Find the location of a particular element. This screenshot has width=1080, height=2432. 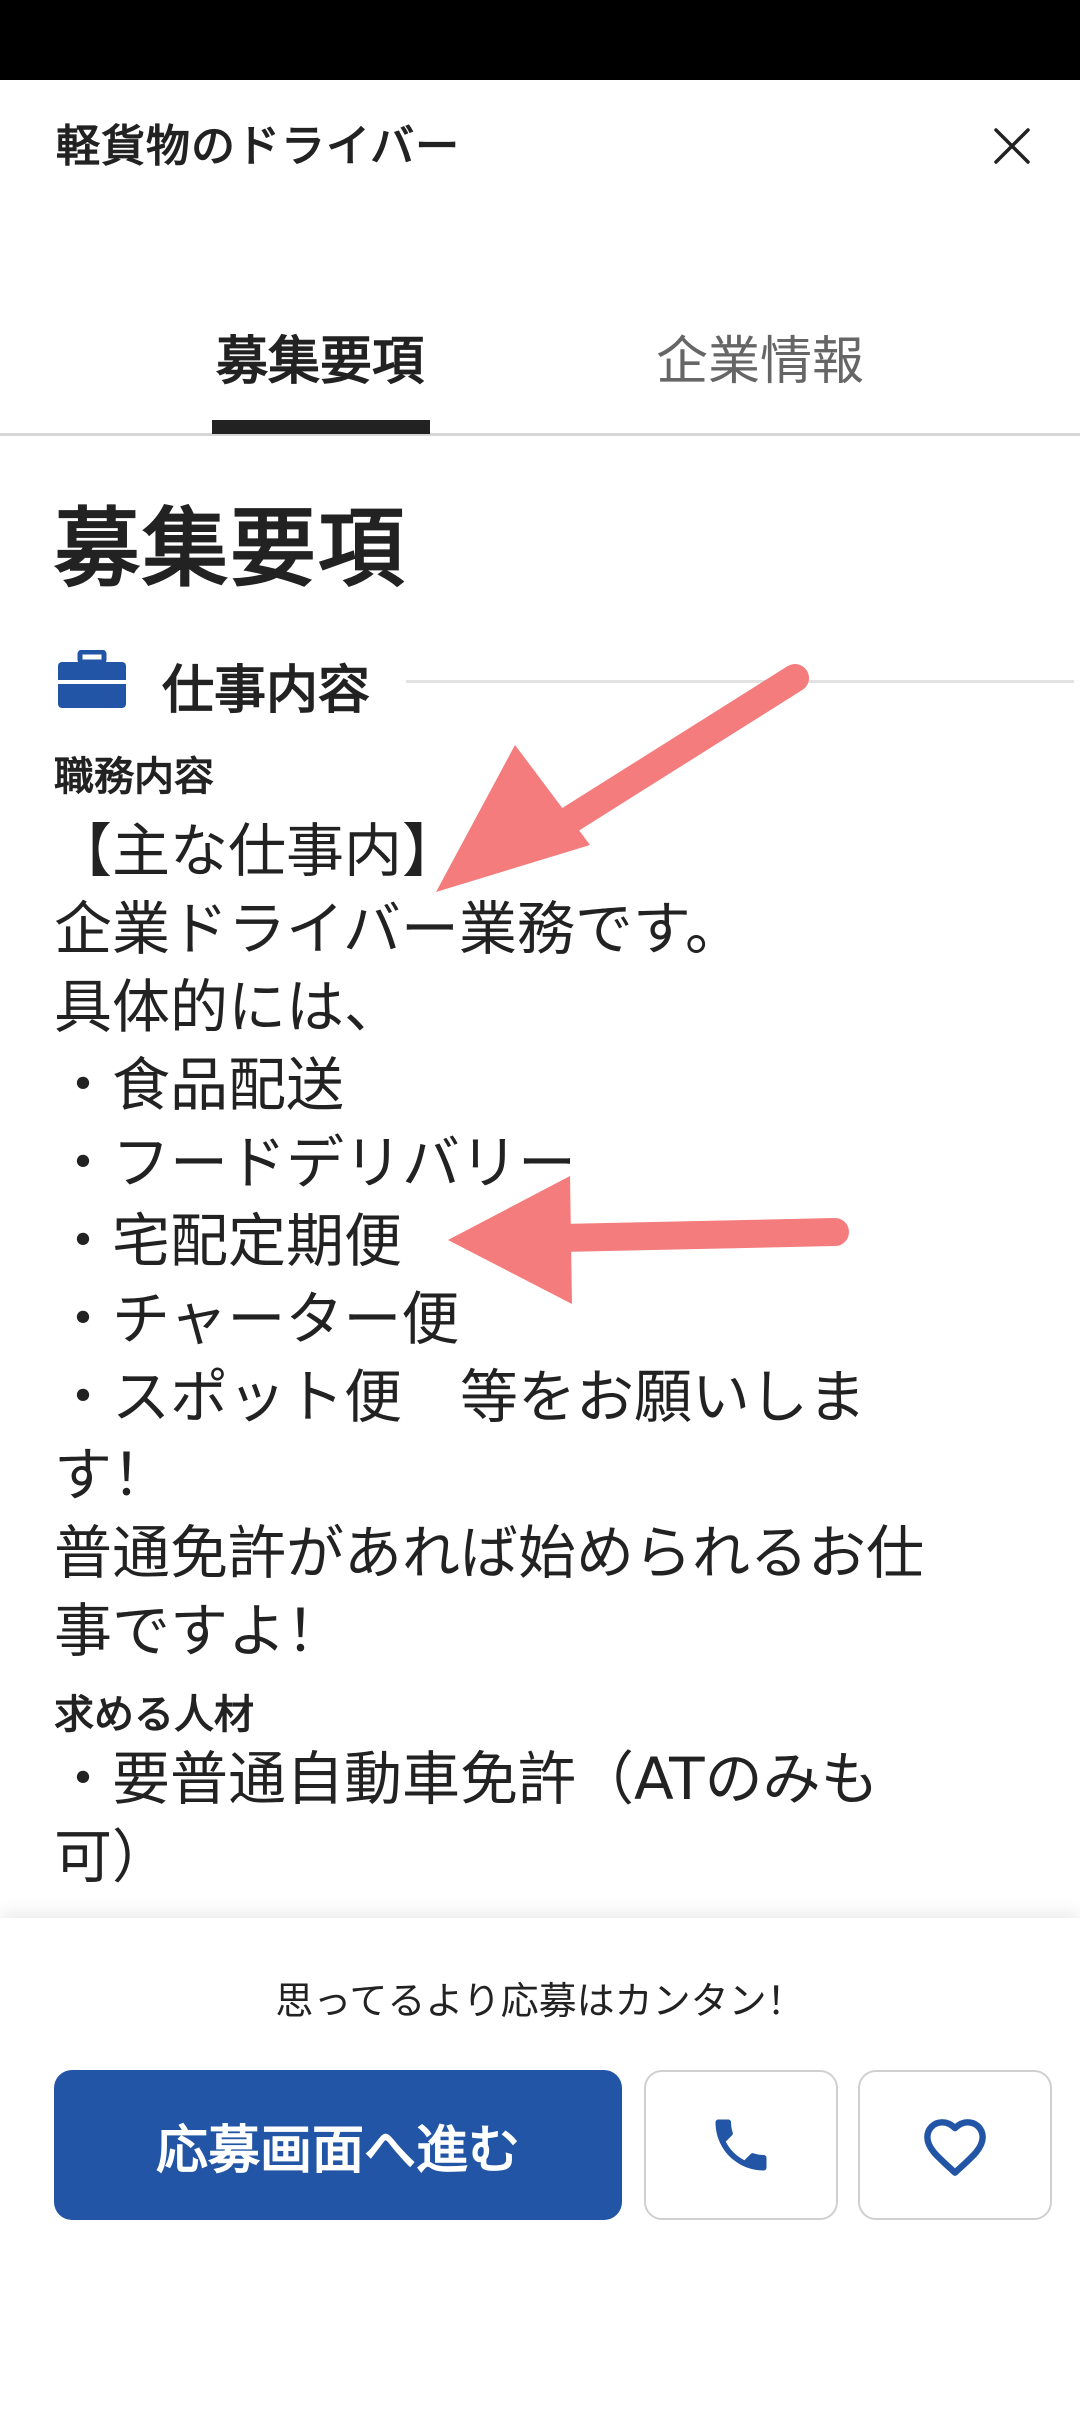

duties-label: 職務内容 is located at coordinates (134, 777).